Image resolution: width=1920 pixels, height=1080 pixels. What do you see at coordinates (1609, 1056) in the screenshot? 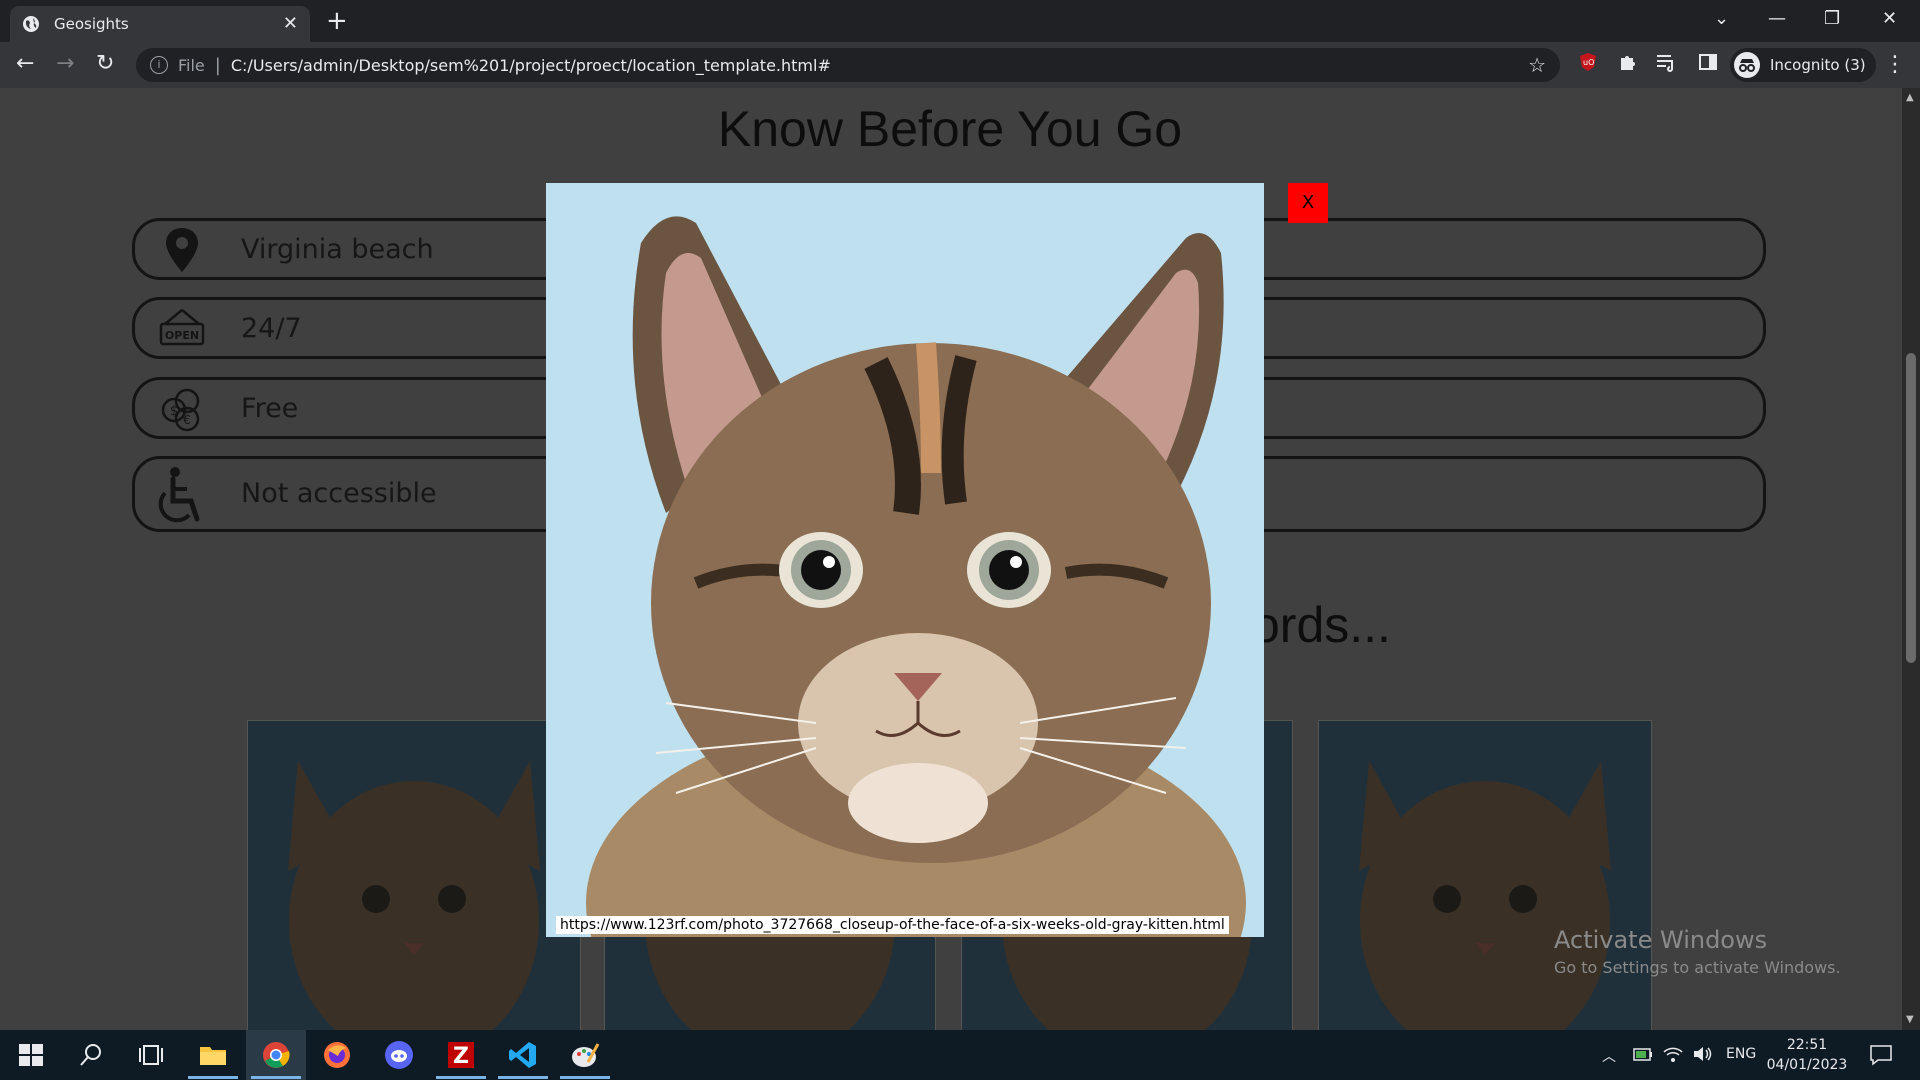
I see `show-hidden-icons-chevron-icon: ︿` at bounding box center [1609, 1056].